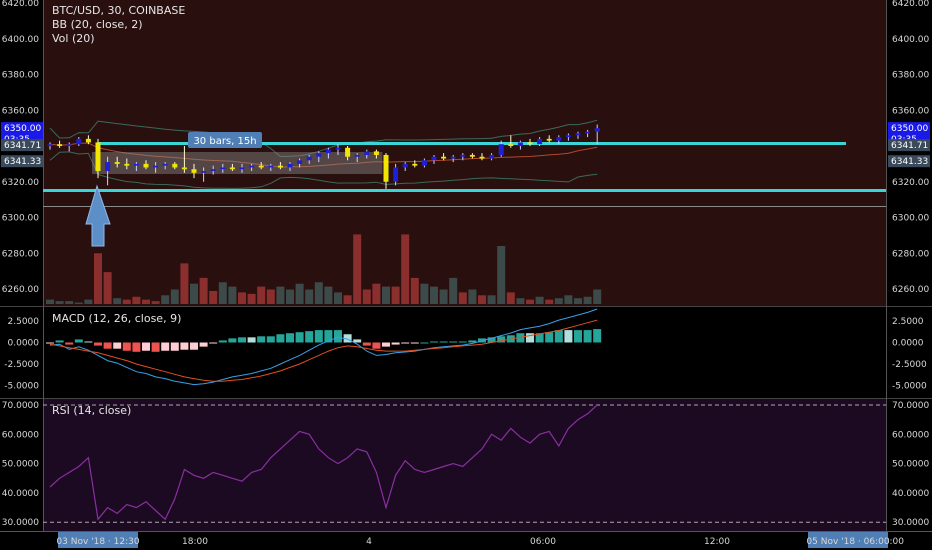 The image size is (932, 550). I want to click on price-axis-label: 6380.00, so click(910, 76).